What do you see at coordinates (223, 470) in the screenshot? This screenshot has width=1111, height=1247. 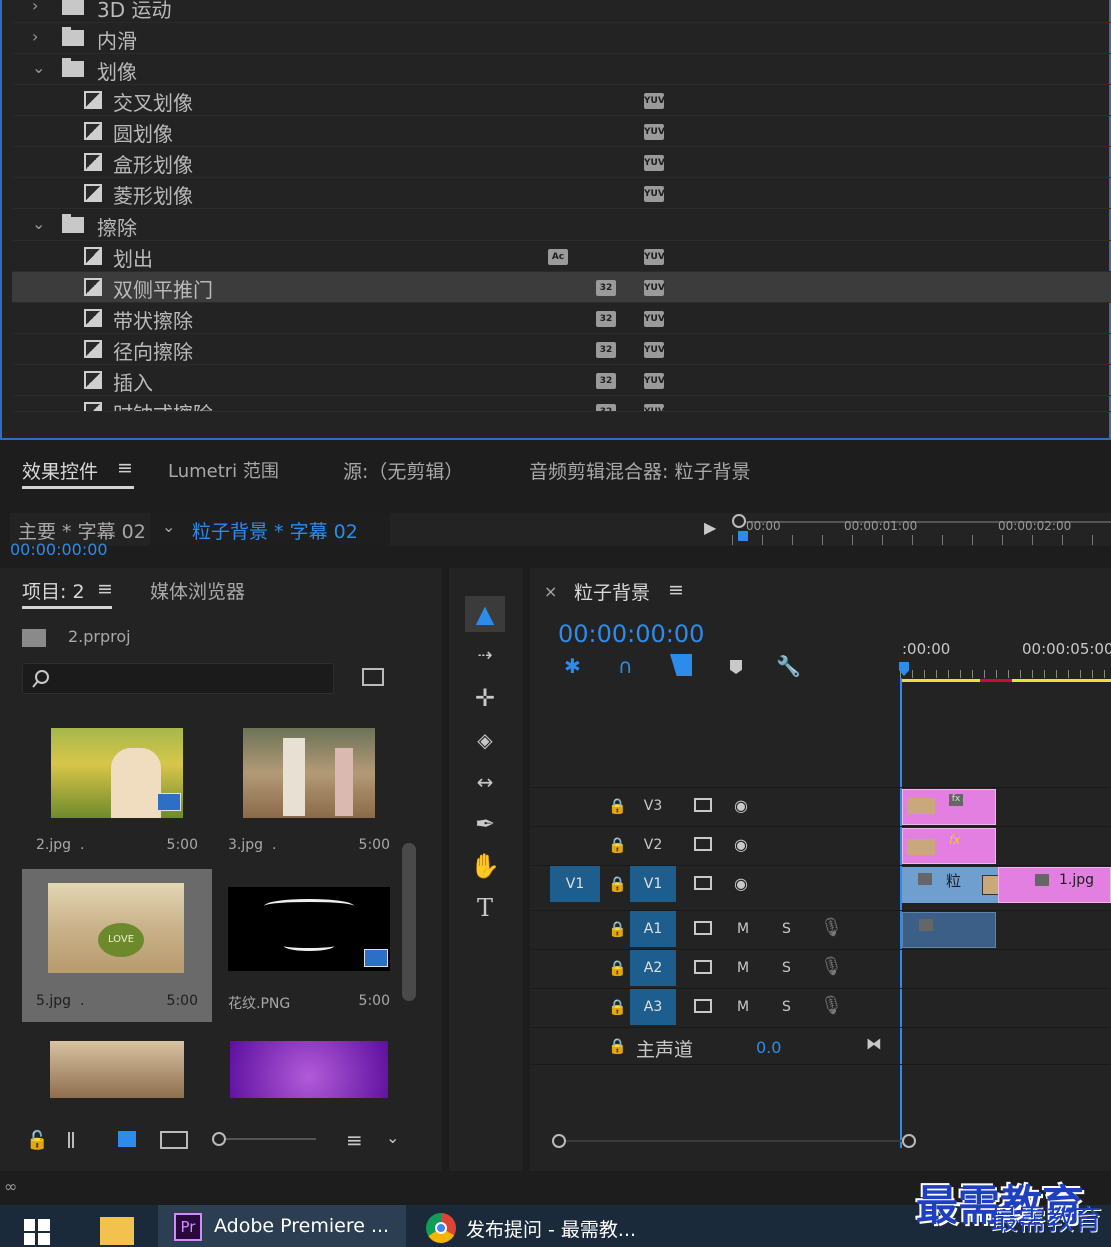 I see `tab-lumetri-scopes: Lumetri 范围` at bounding box center [223, 470].